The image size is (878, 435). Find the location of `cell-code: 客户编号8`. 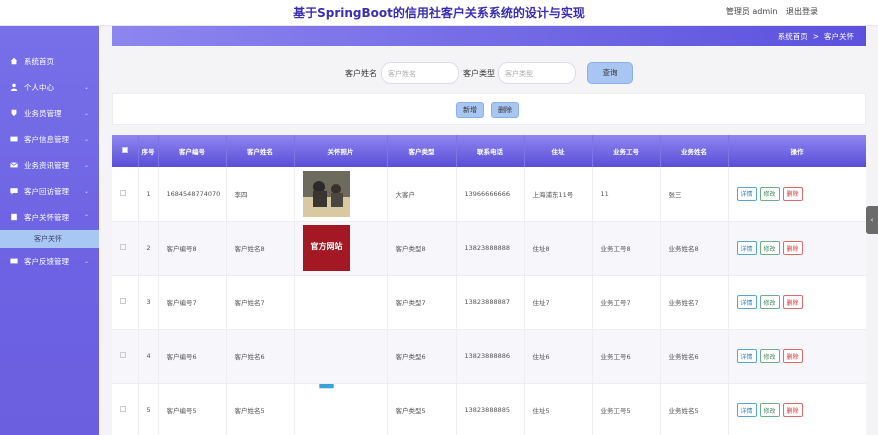

cell-code: 客户编号8 is located at coordinates (192, 248).